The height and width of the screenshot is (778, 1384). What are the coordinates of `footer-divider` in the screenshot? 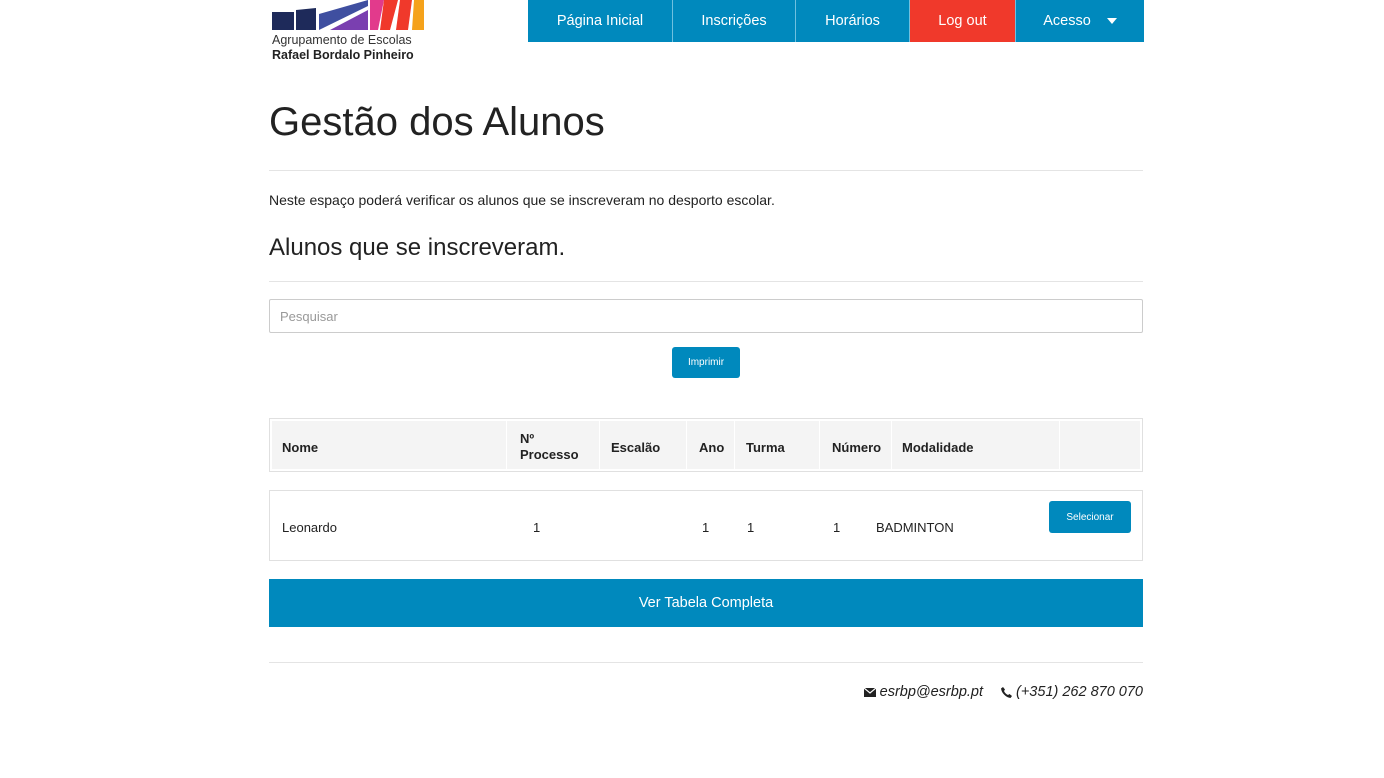 It's located at (706, 662).